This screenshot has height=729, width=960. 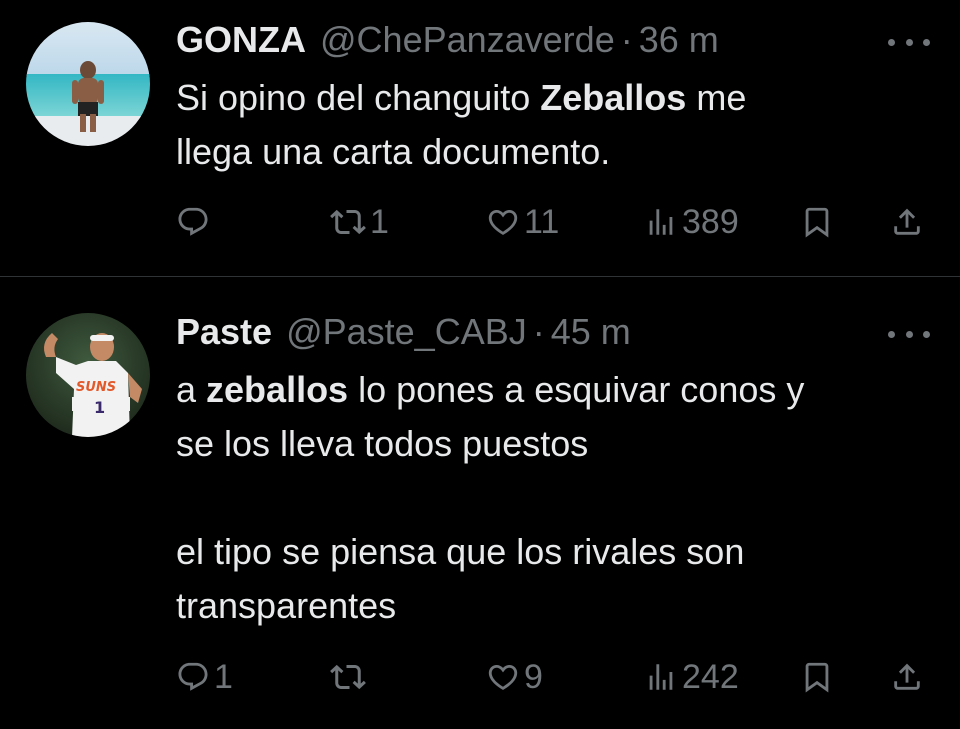 What do you see at coordinates (591, 332) in the screenshot?
I see `timestamp: 45 m` at bounding box center [591, 332].